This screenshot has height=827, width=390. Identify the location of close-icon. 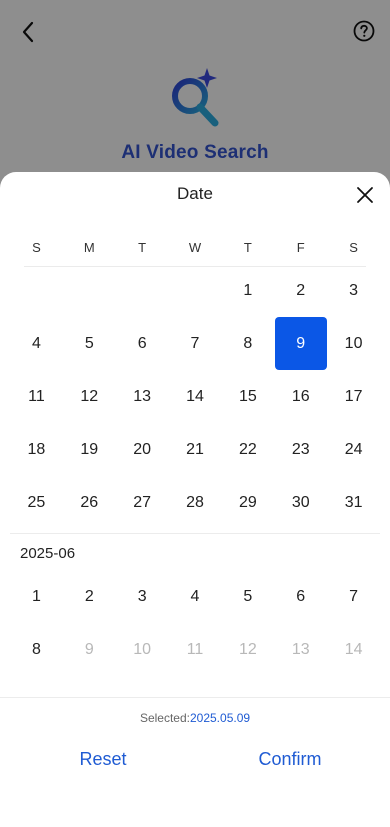
(365, 195).